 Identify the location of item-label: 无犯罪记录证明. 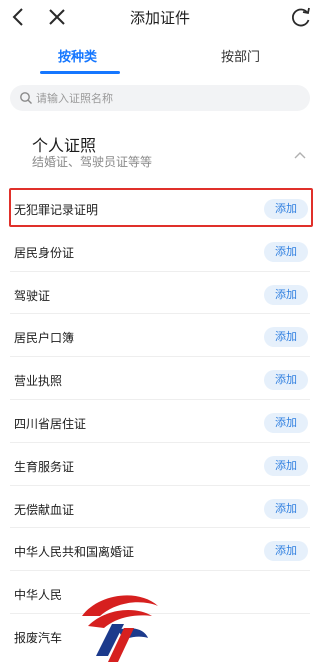
(56, 210).